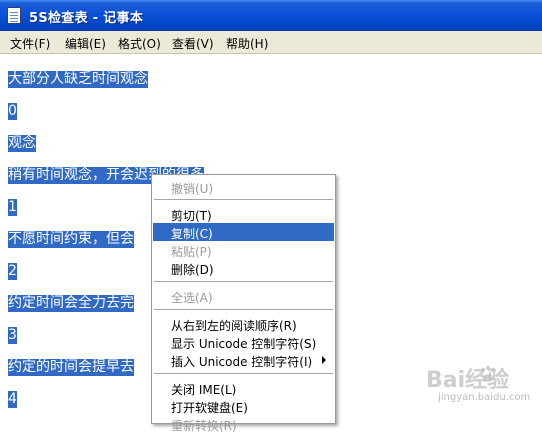  What do you see at coordinates (234, 326) in the screenshot?
I see `menu-item-label: 从右到左的阅读顺序(R)` at bounding box center [234, 326].